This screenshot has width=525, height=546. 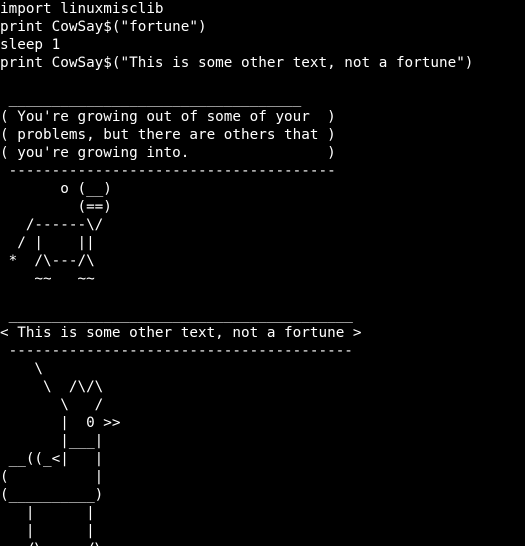 What do you see at coordinates (168, 135) in the screenshot?
I see `fortune-text-line-2: ( problems, but there are others that )` at bounding box center [168, 135].